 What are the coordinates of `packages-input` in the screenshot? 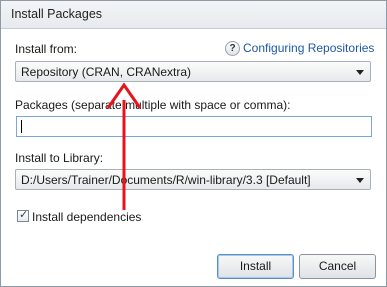 It's located at (194, 126).